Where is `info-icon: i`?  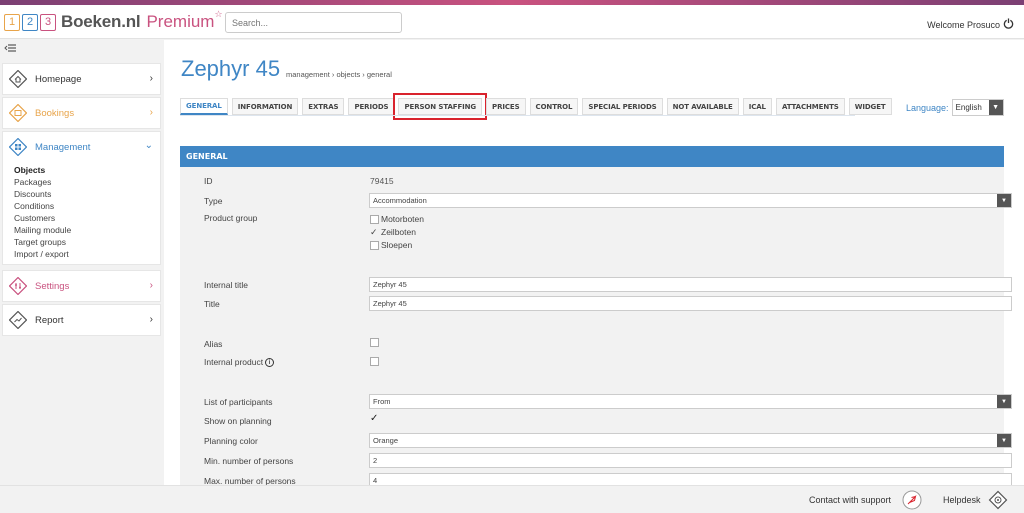 info-icon: i is located at coordinates (270, 362).